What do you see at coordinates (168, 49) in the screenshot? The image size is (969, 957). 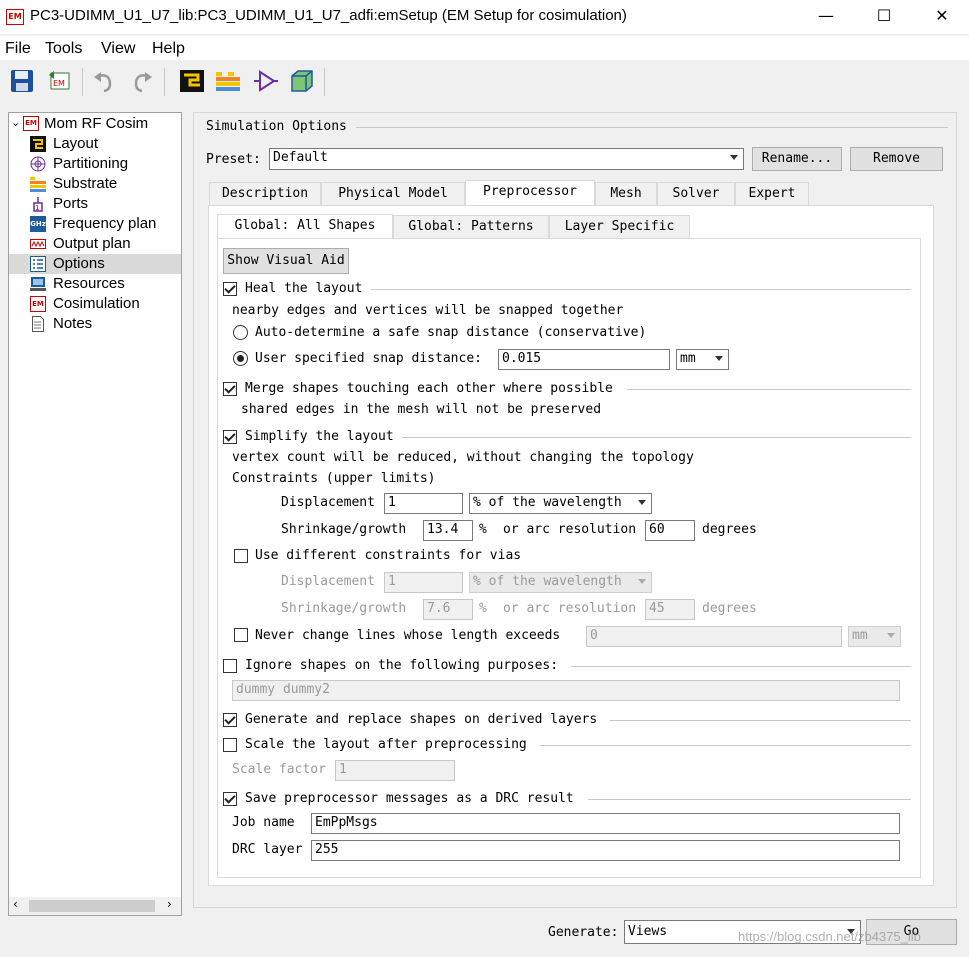 I see `menu-help: Help` at bounding box center [168, 49].